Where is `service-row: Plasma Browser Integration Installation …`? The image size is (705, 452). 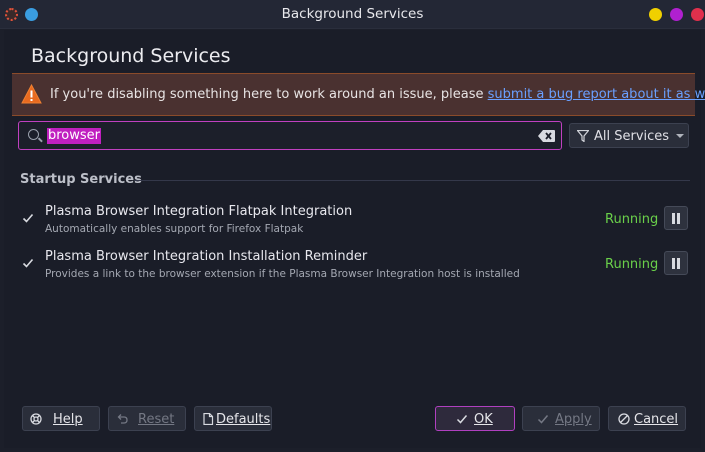 service-row: Plasma Browser Integration Installation … is located at coordinates (353, 267).